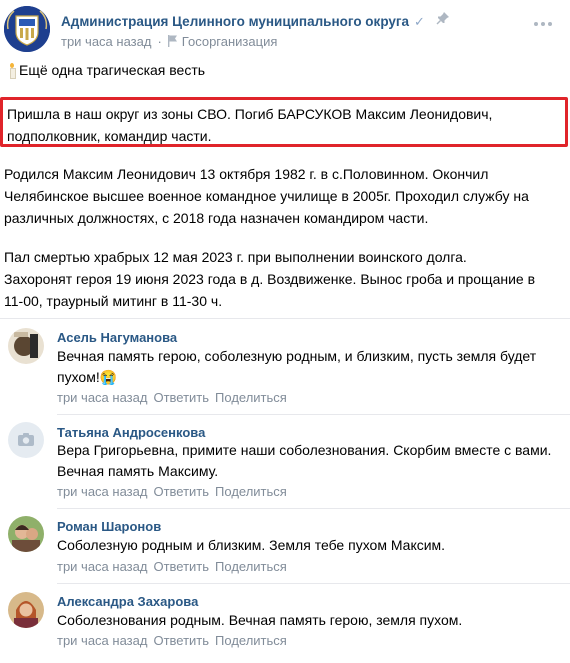  Describe the element at coordinates (87, 377) in the screenshot. I see `comment-line: пухом!😭` at that location.